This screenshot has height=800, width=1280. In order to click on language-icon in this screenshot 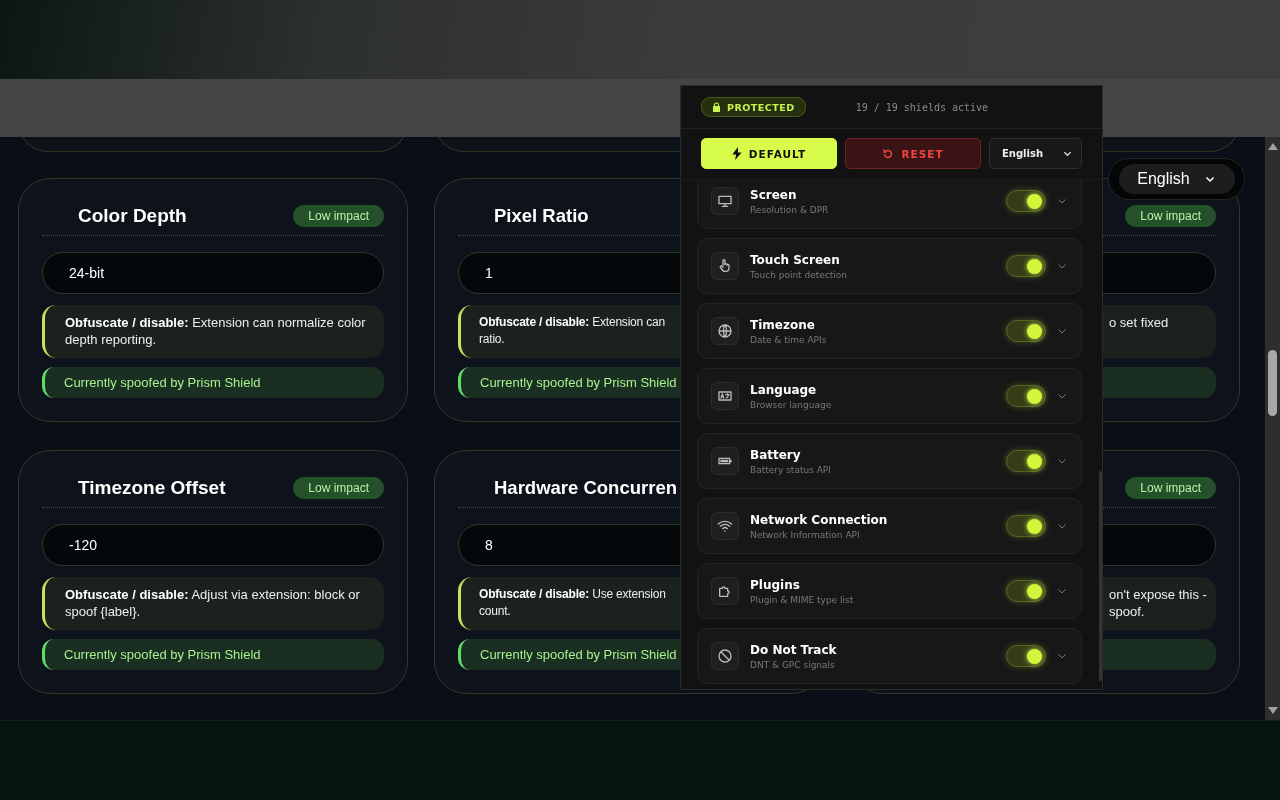, I will do `click(725, 396)`.